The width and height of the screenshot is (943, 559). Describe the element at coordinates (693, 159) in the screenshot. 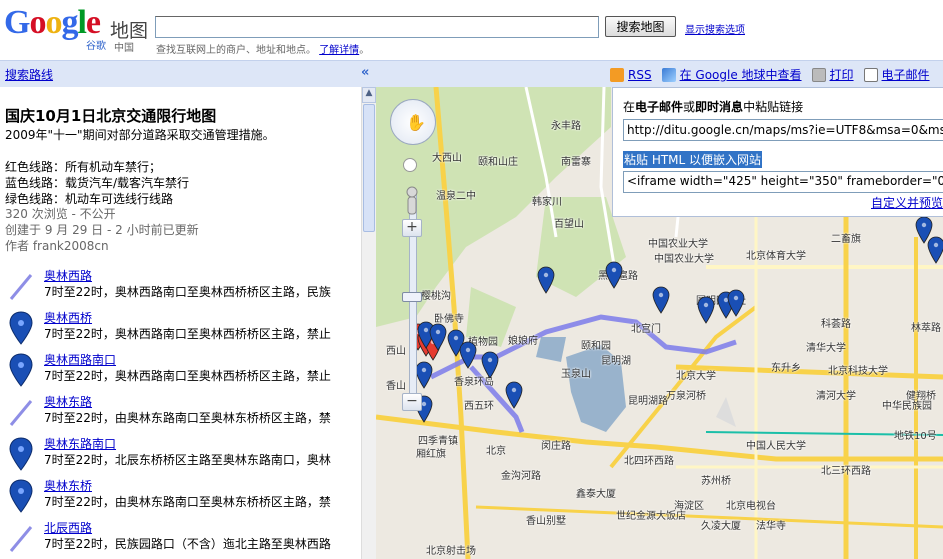

I see `embed-html-label: 粘贴 HTML 以便嵌入网站` at that location.